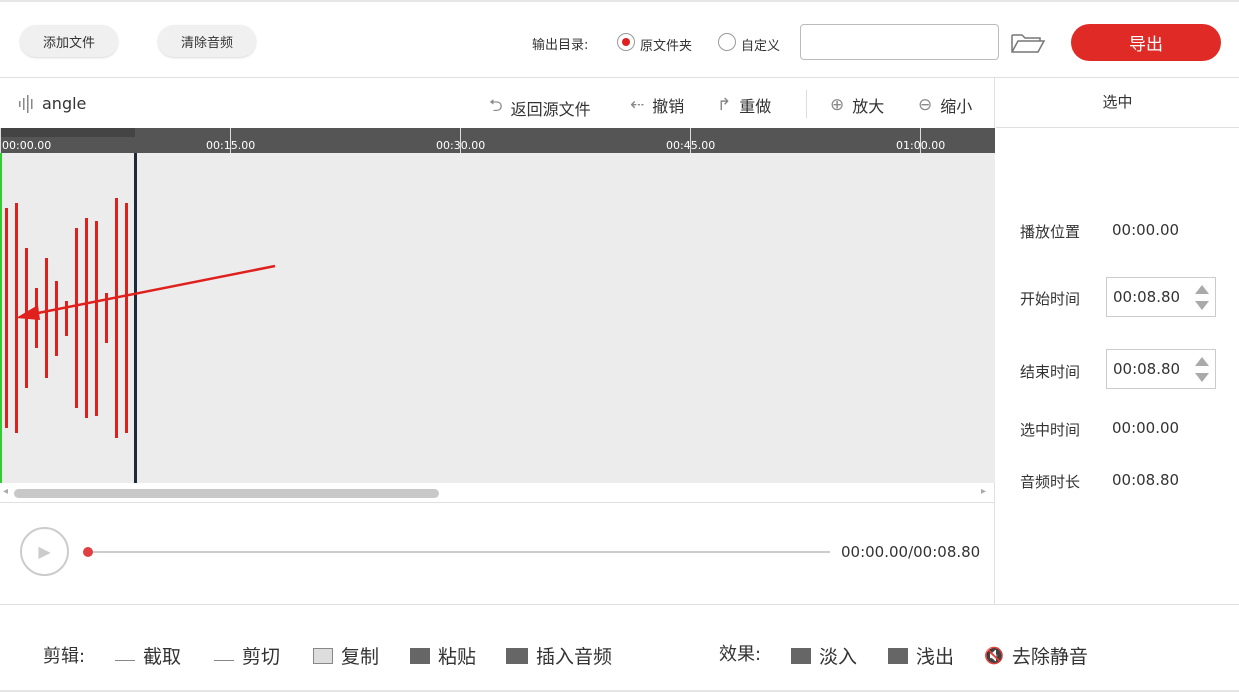 The height and width of the screenshot is (692, 1239). I want to click on paste-label: 粘贴, so click(457, 657).